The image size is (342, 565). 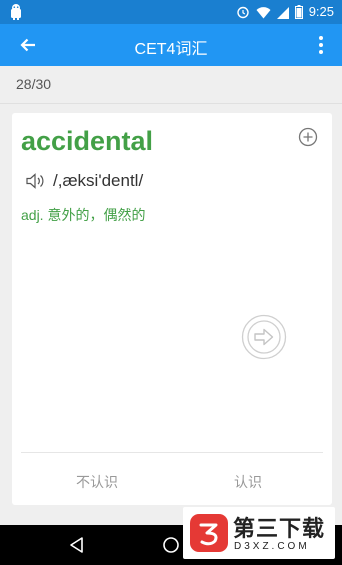 What do you see at coordinates (272, 546) in the screenshot?
I see `watermark-subtitle: D3XZ.COM` at bounding box center [272, 546].